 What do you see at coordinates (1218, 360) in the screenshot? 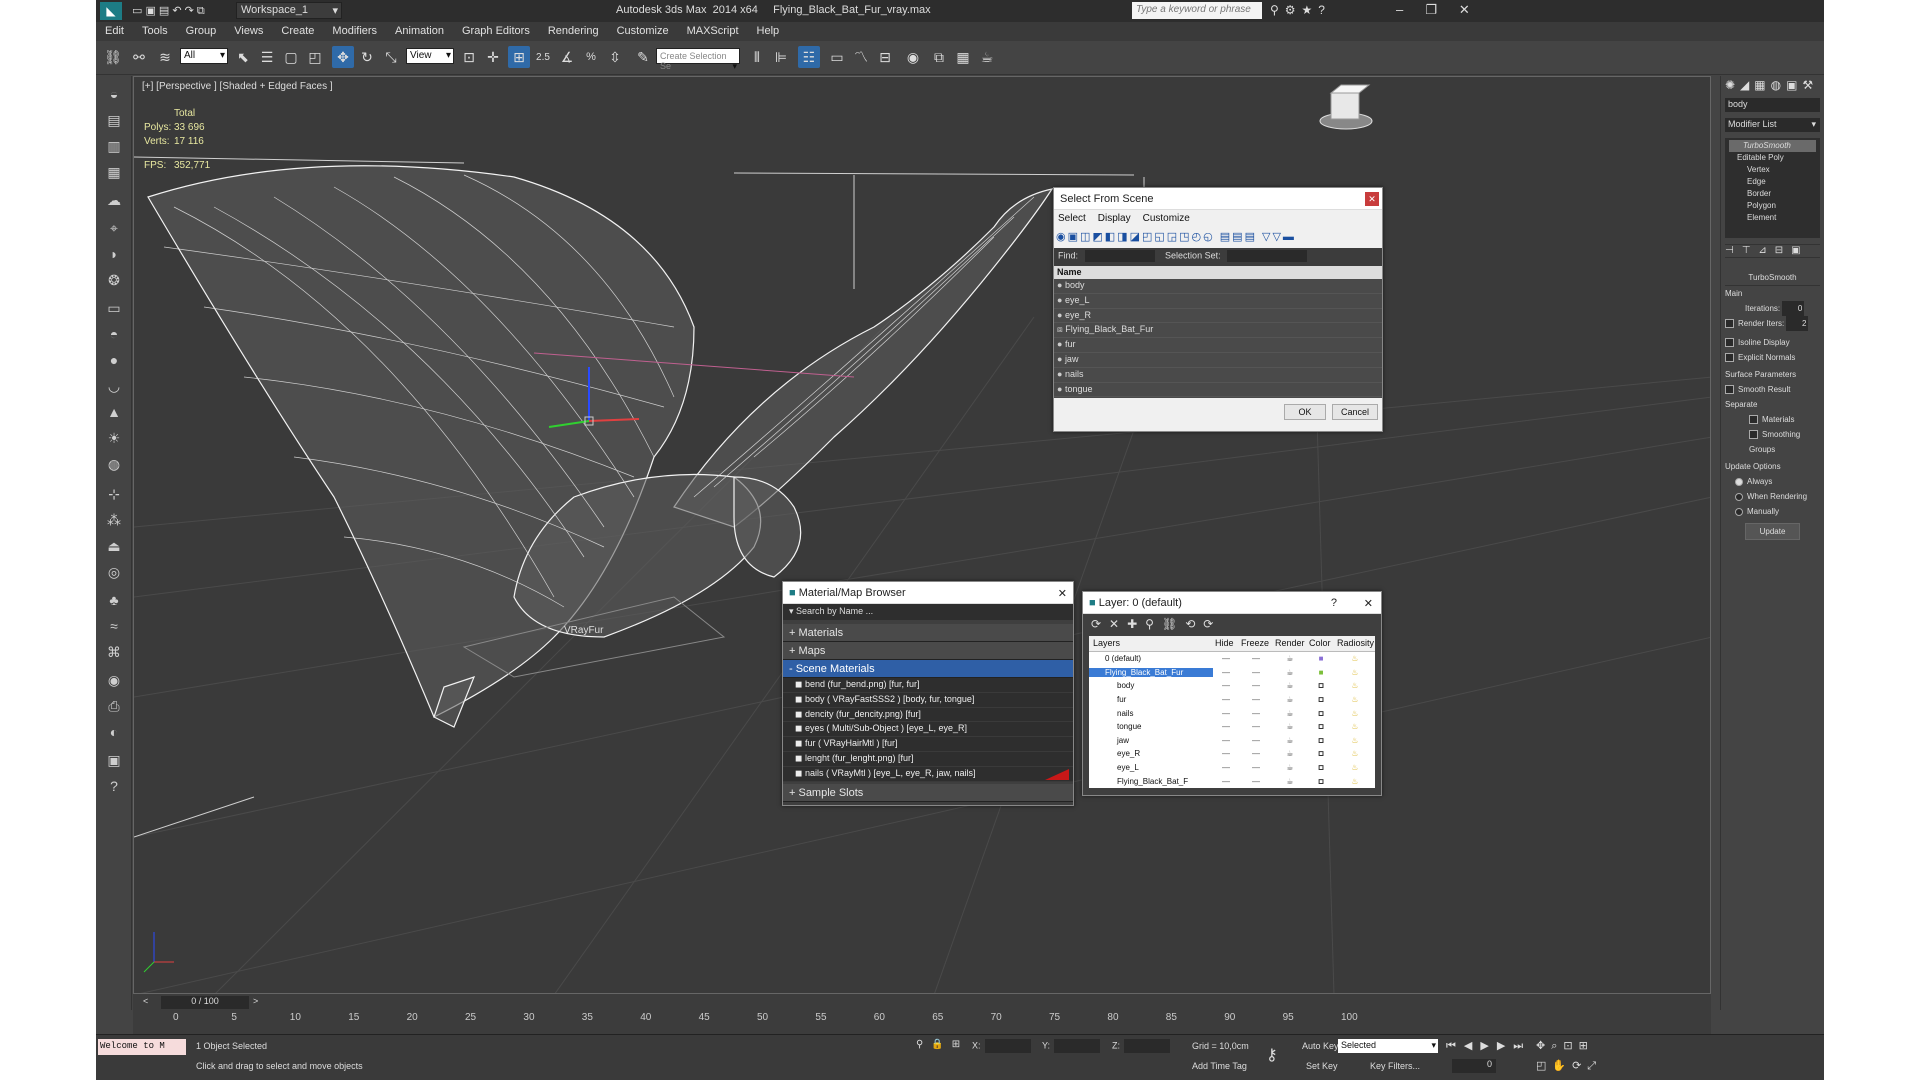
I see `object-row: ● jaw` at bounding box center [1218, 360].